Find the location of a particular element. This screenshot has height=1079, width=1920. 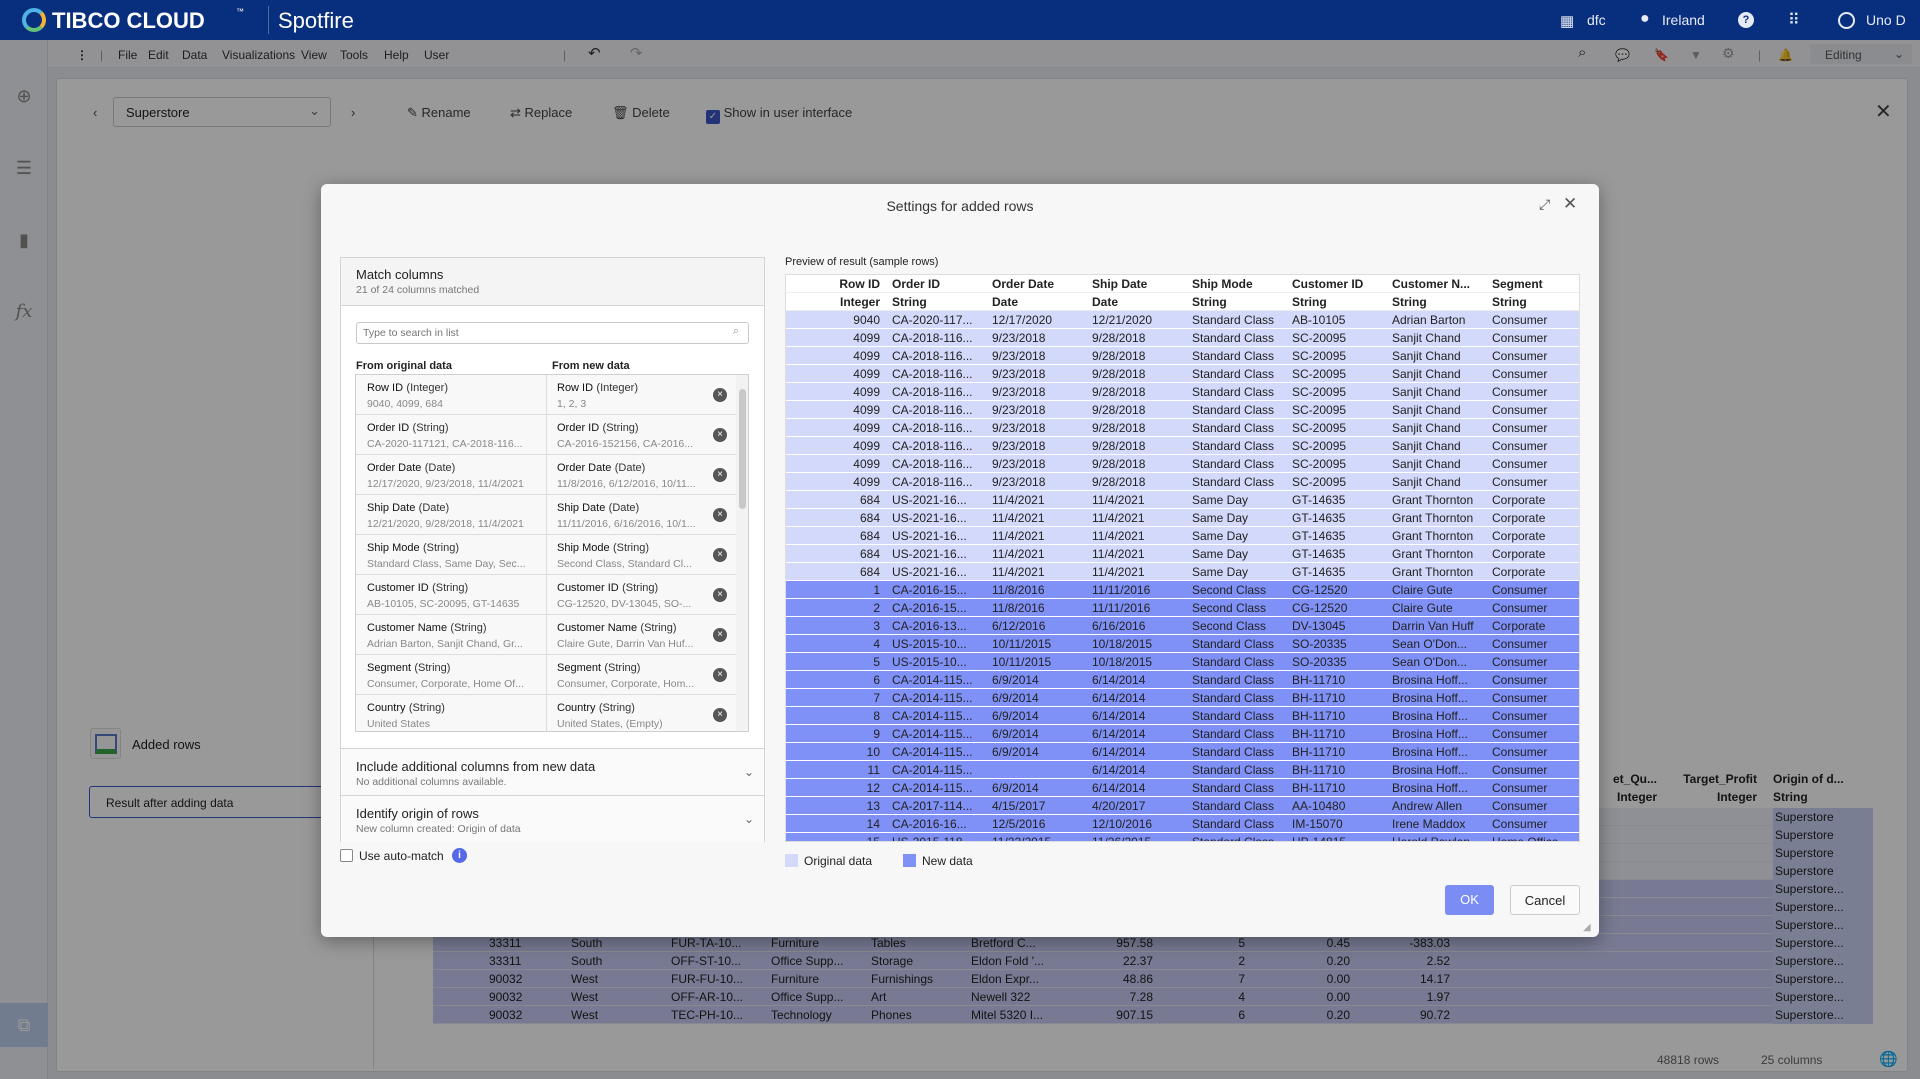

preview-column-header: Order Date is located at coordinates (1038, 284).